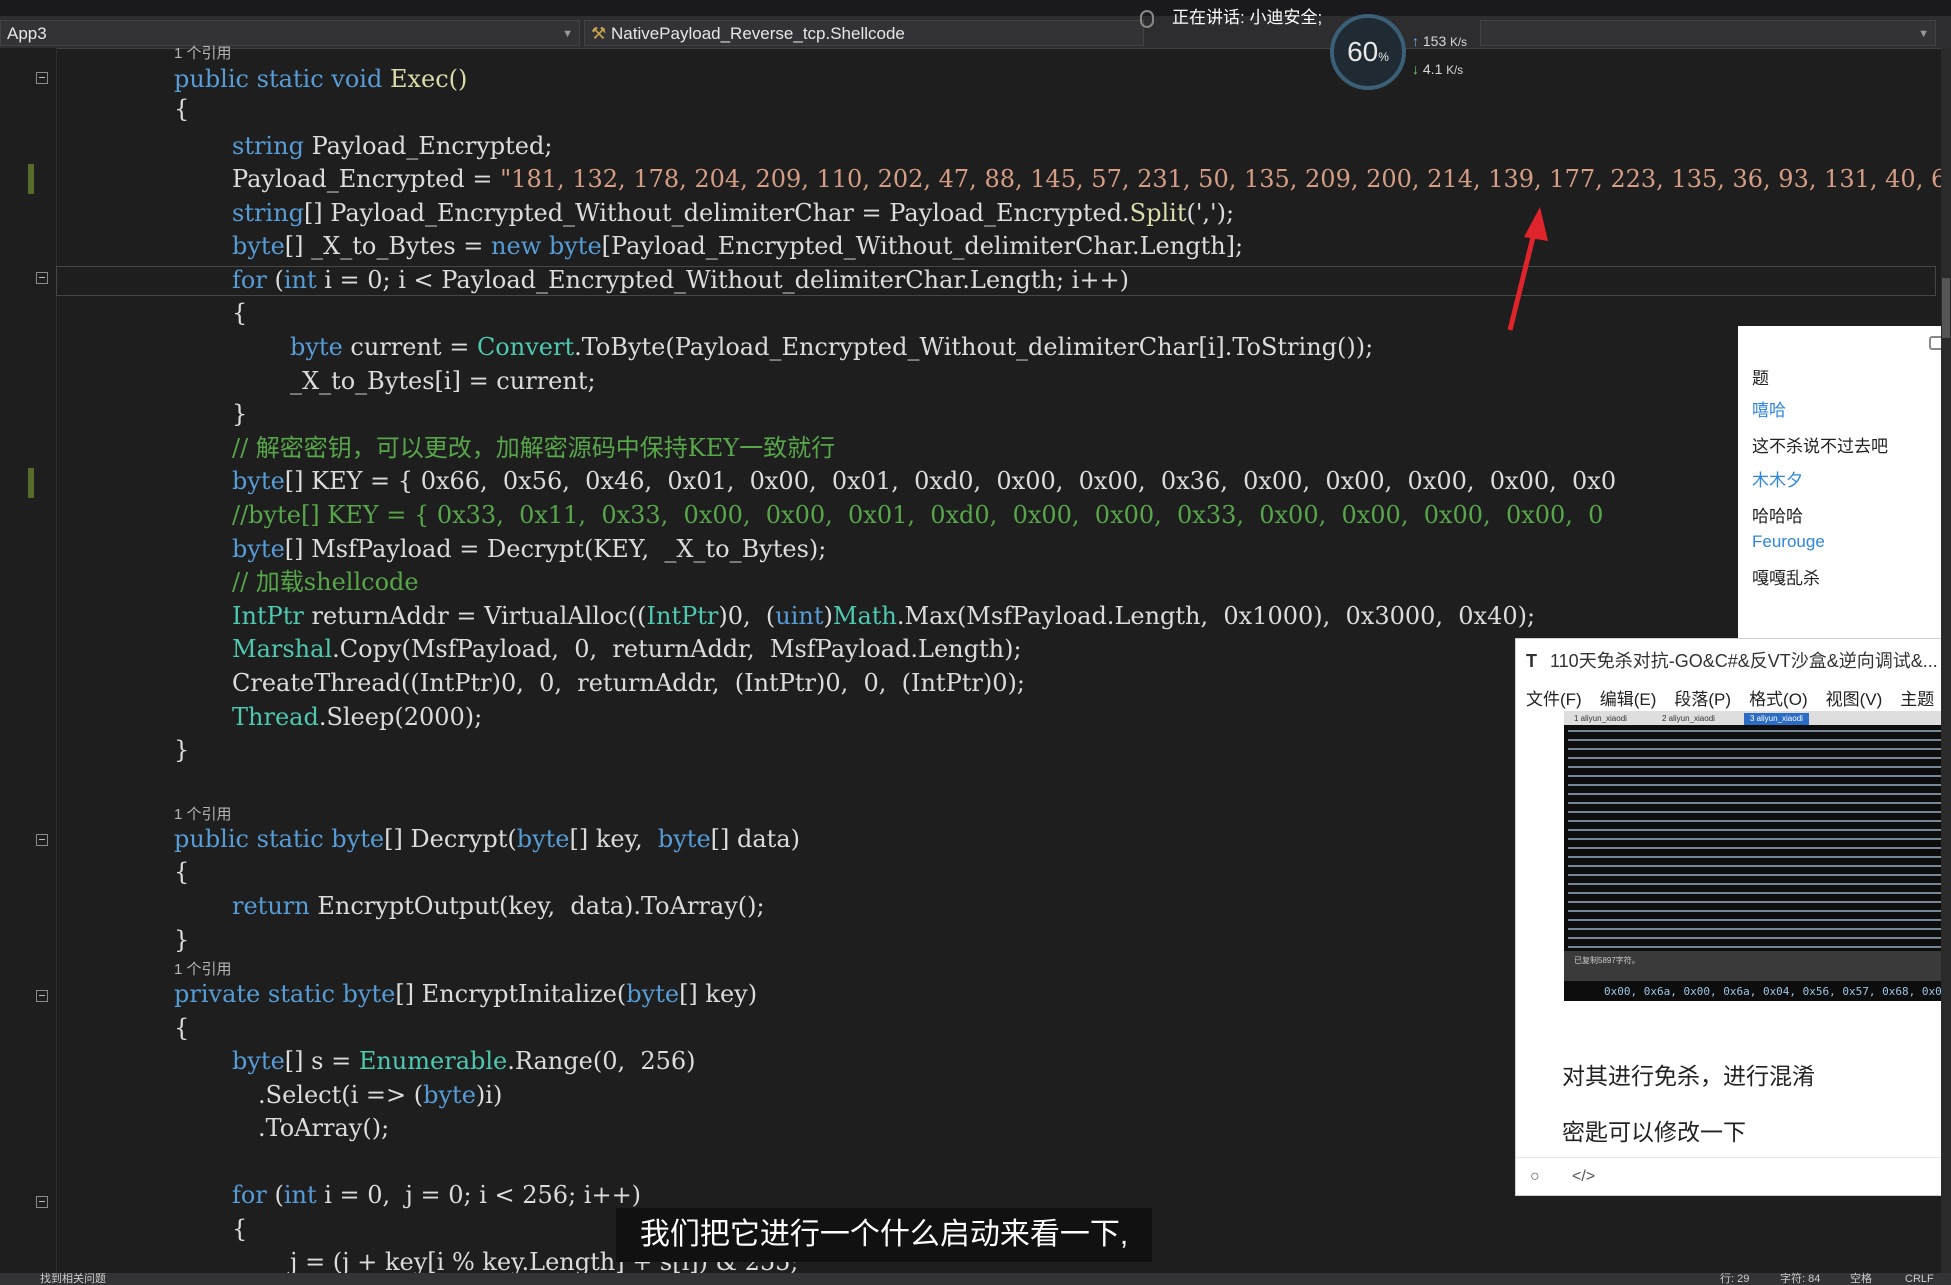 The width and height of the screenshot is (1951, 1285). Describe the element at coordinates (1777, 480) in the screenshot. I see `chat-username: 木木夕` at that location.